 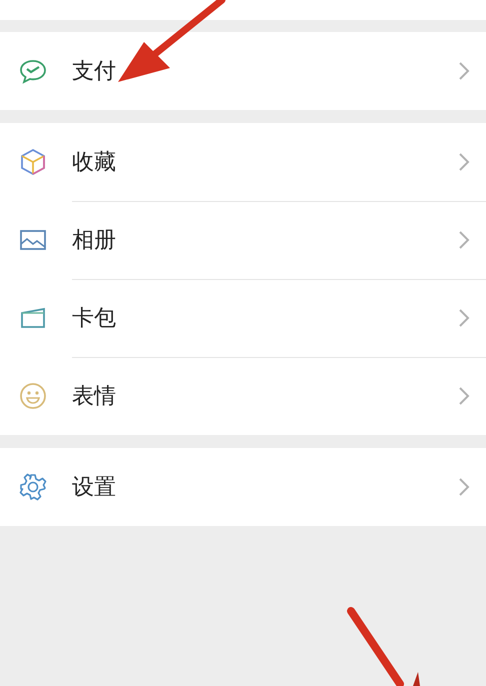 I want to click on menu-label: 设置, so click(x=94, y=488).